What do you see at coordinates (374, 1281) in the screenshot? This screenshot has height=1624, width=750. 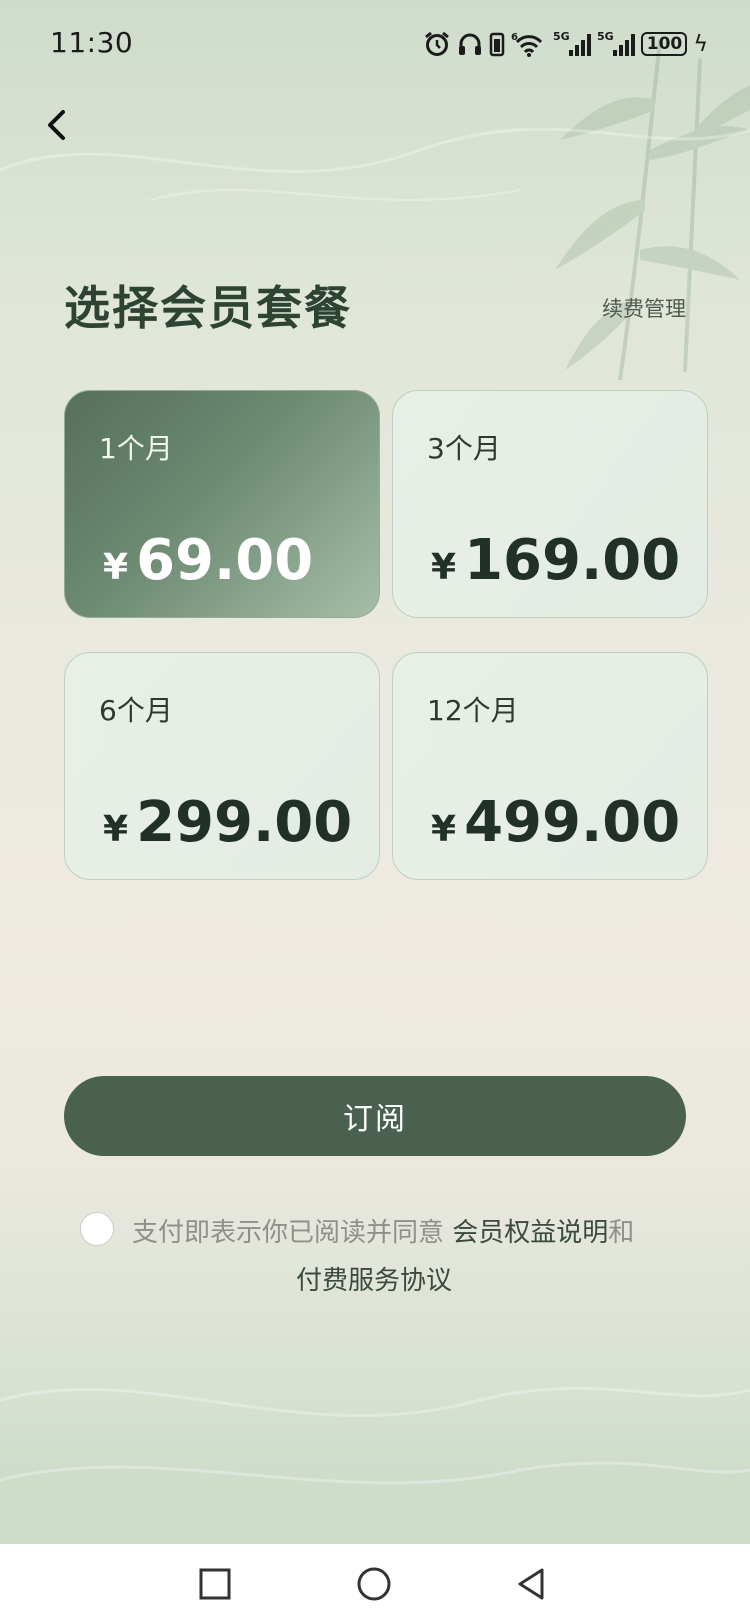 I see `service-agreement-link: 付费服务协议` at bounding box center [374, 1281].